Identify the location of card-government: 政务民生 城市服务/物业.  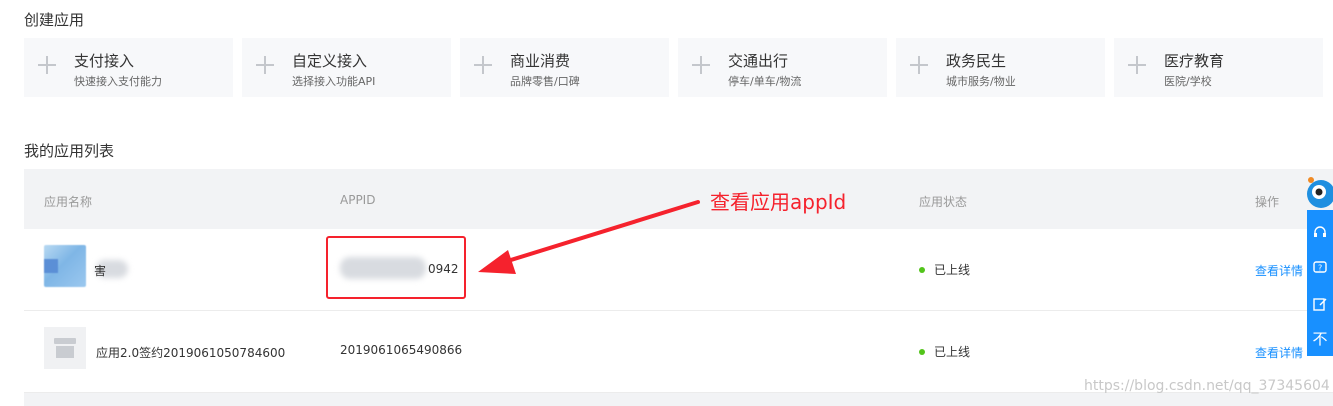
(1000, 67).